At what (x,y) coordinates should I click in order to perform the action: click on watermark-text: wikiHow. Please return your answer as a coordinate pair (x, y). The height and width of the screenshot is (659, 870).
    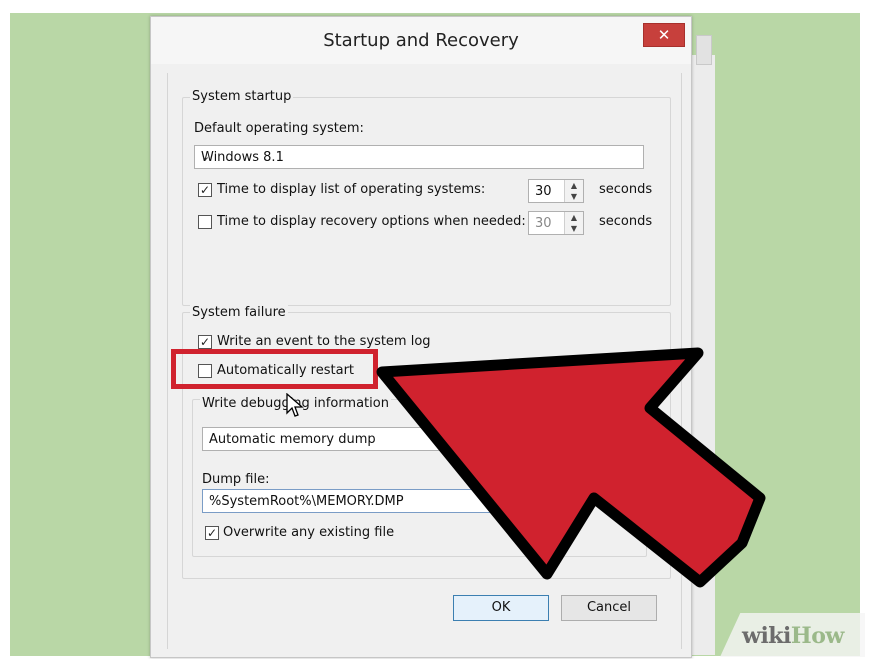
    Looking at the image, I should click on (793, 636).